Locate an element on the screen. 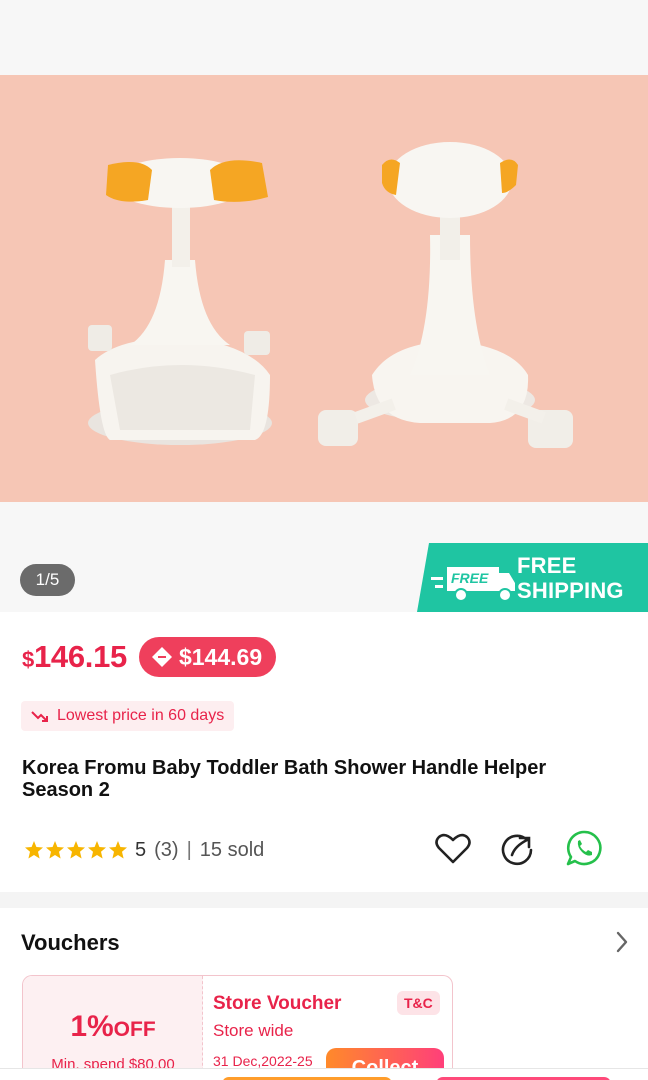  shipping-label: SHIPPING is located at coordinates (570, 590).